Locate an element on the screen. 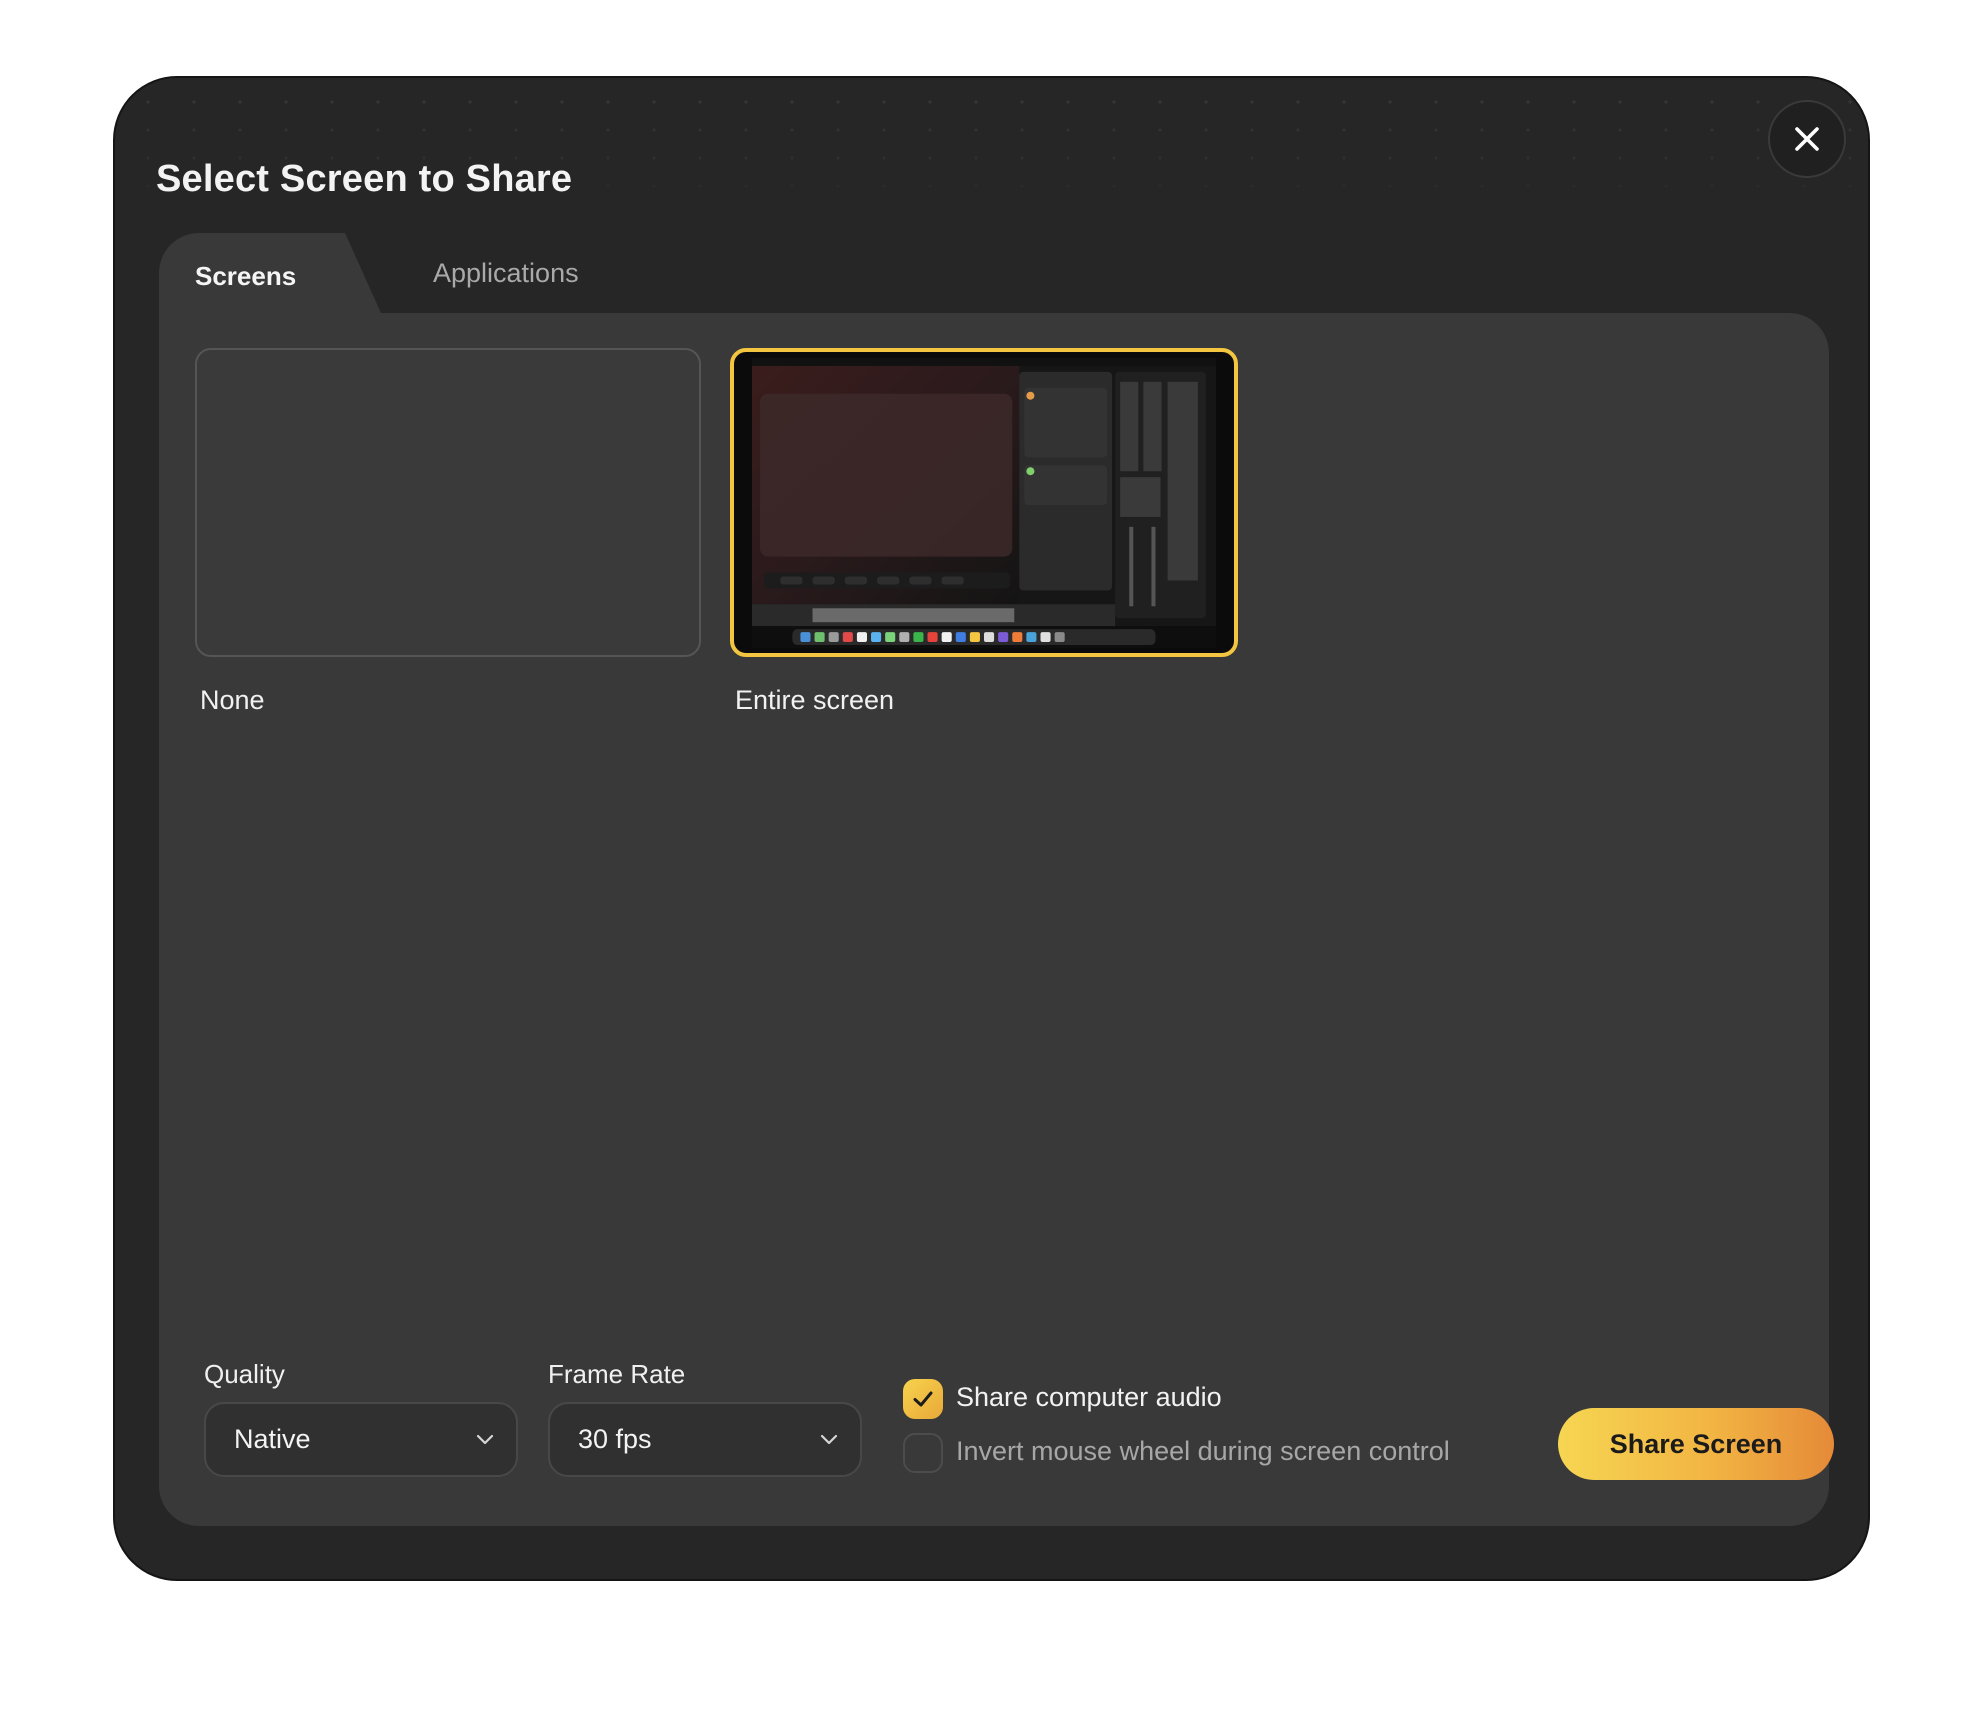 The width and height of the screenshot is (1974, 1724). tab-applications-label: Applications is located at coordinates (506, 273).